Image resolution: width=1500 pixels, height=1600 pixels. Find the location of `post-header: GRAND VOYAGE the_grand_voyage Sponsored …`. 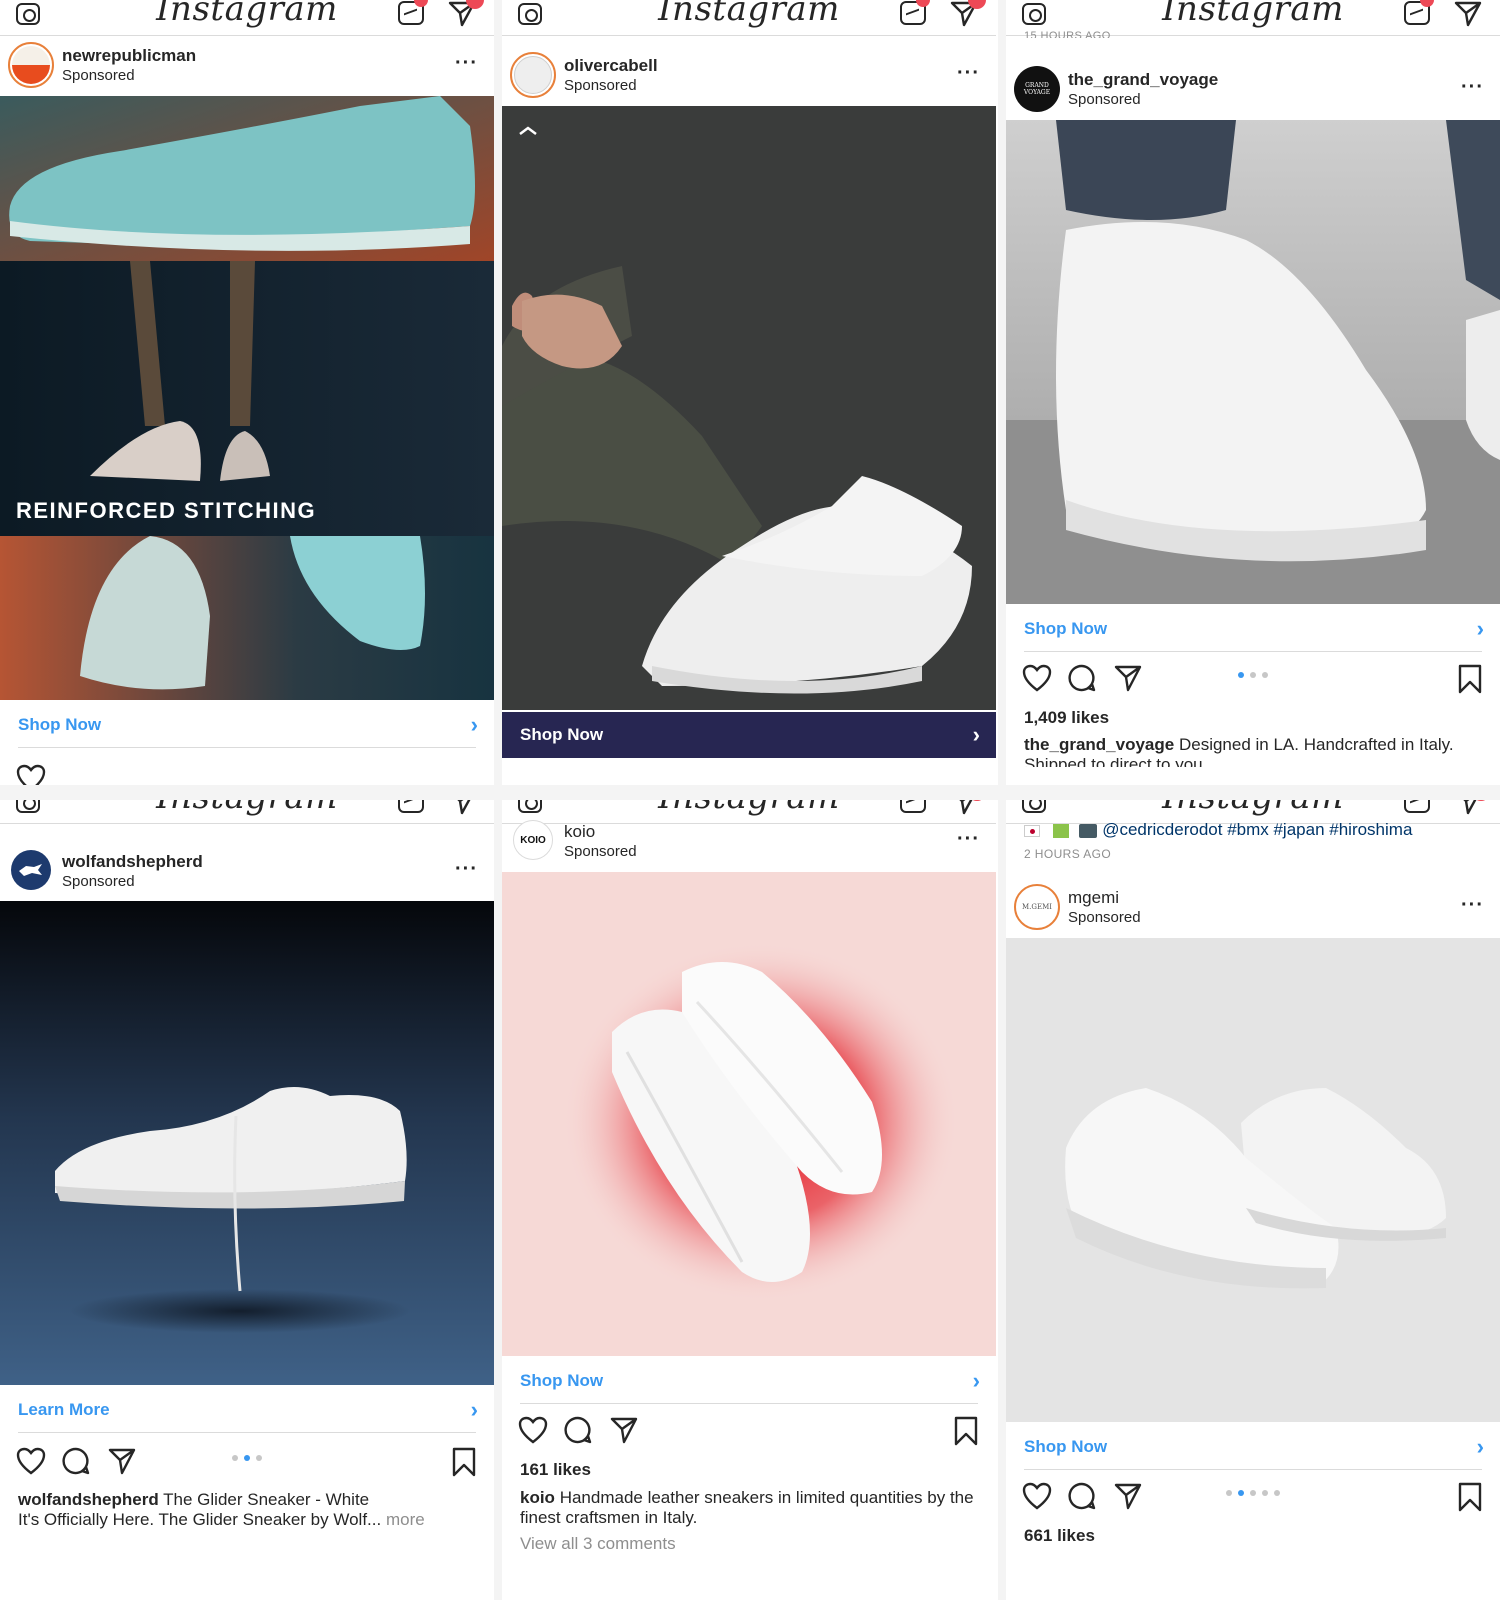

post-header: GRAND VOYAGE the_grand_voyage Sponsored … is located at coordinates (1253, 89).